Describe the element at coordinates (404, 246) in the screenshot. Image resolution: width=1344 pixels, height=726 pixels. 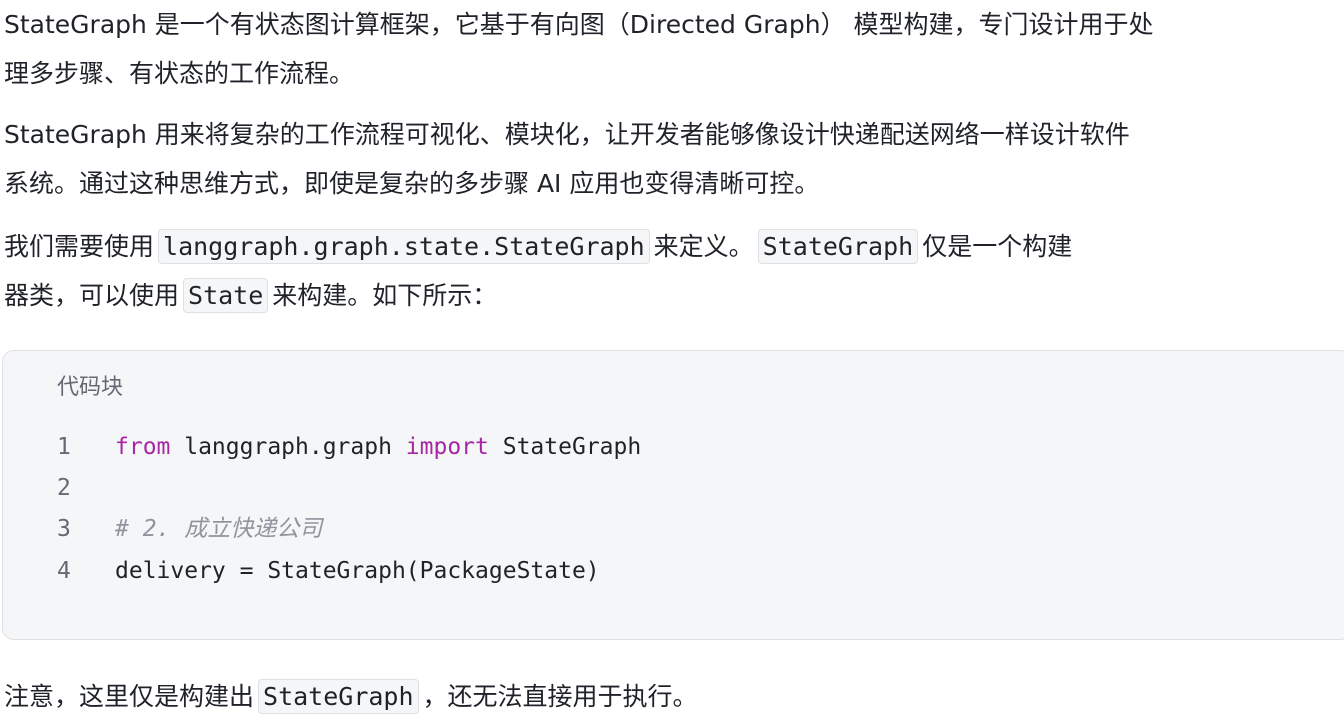
I see `inline-code-stategraph-path: langgraph.graph.state.StateGraph` at that location.